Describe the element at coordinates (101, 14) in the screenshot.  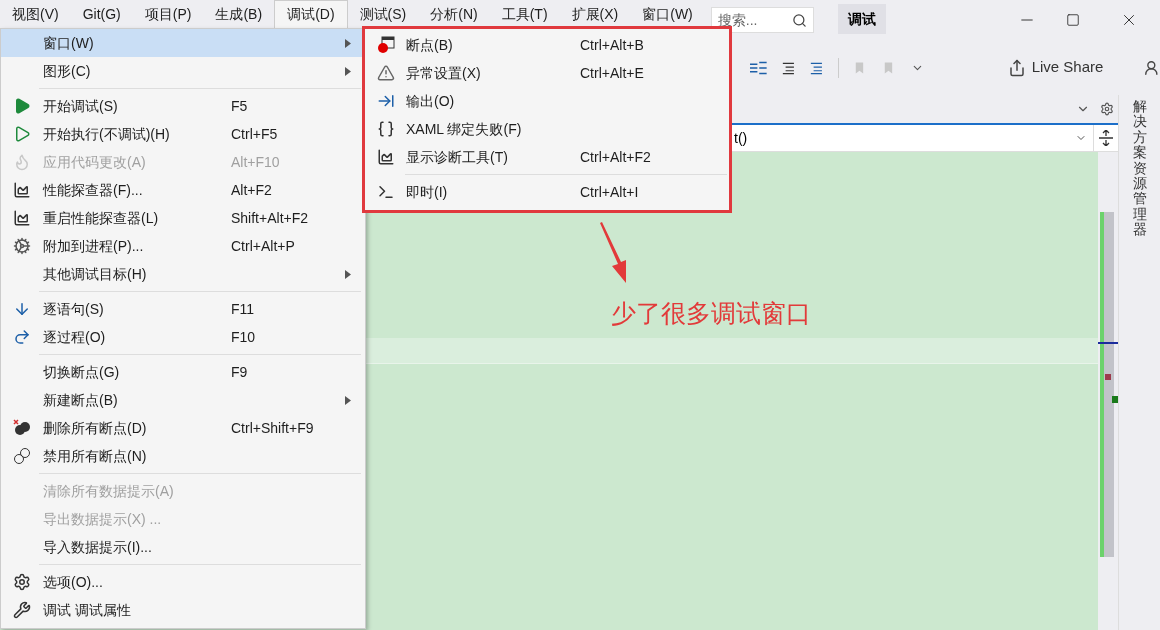
I see `menu-bar-item: Git(G)` at that location.